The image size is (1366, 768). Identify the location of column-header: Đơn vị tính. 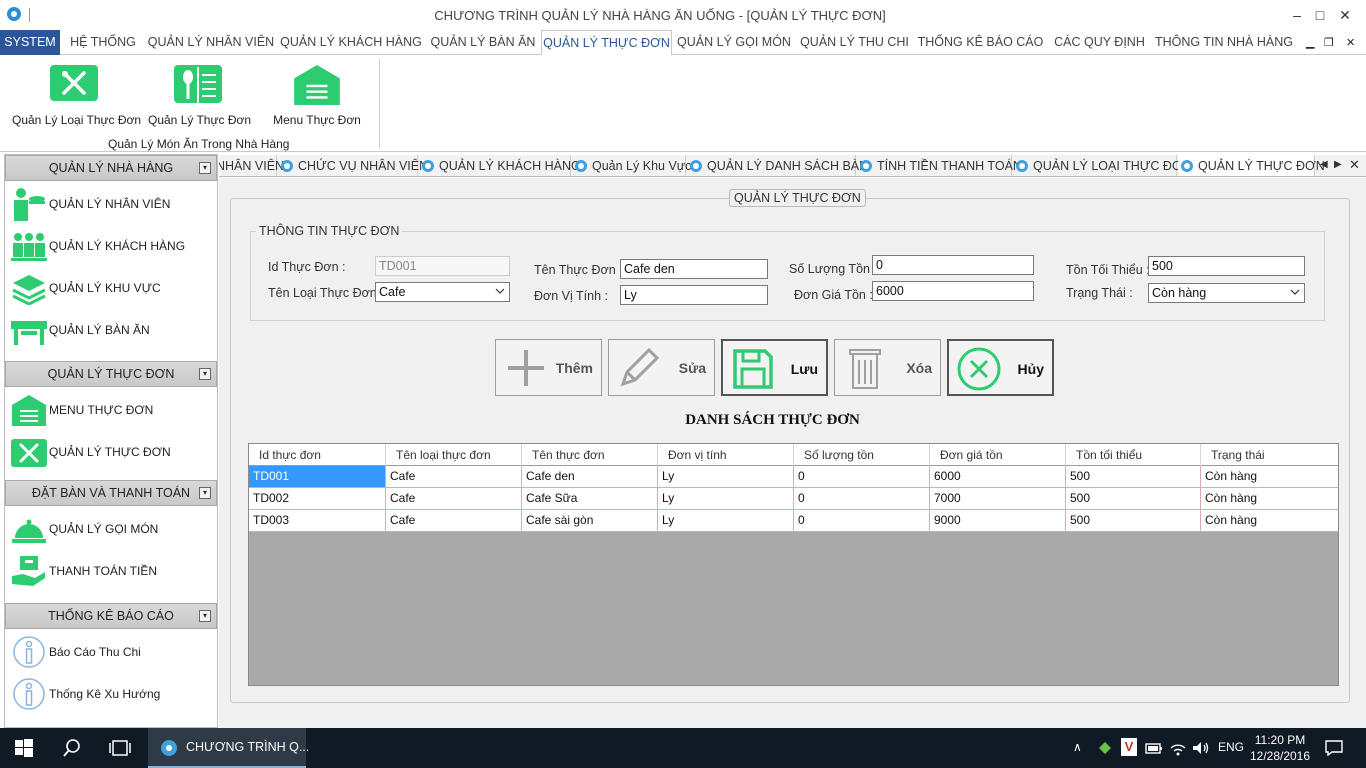
(726, 455).